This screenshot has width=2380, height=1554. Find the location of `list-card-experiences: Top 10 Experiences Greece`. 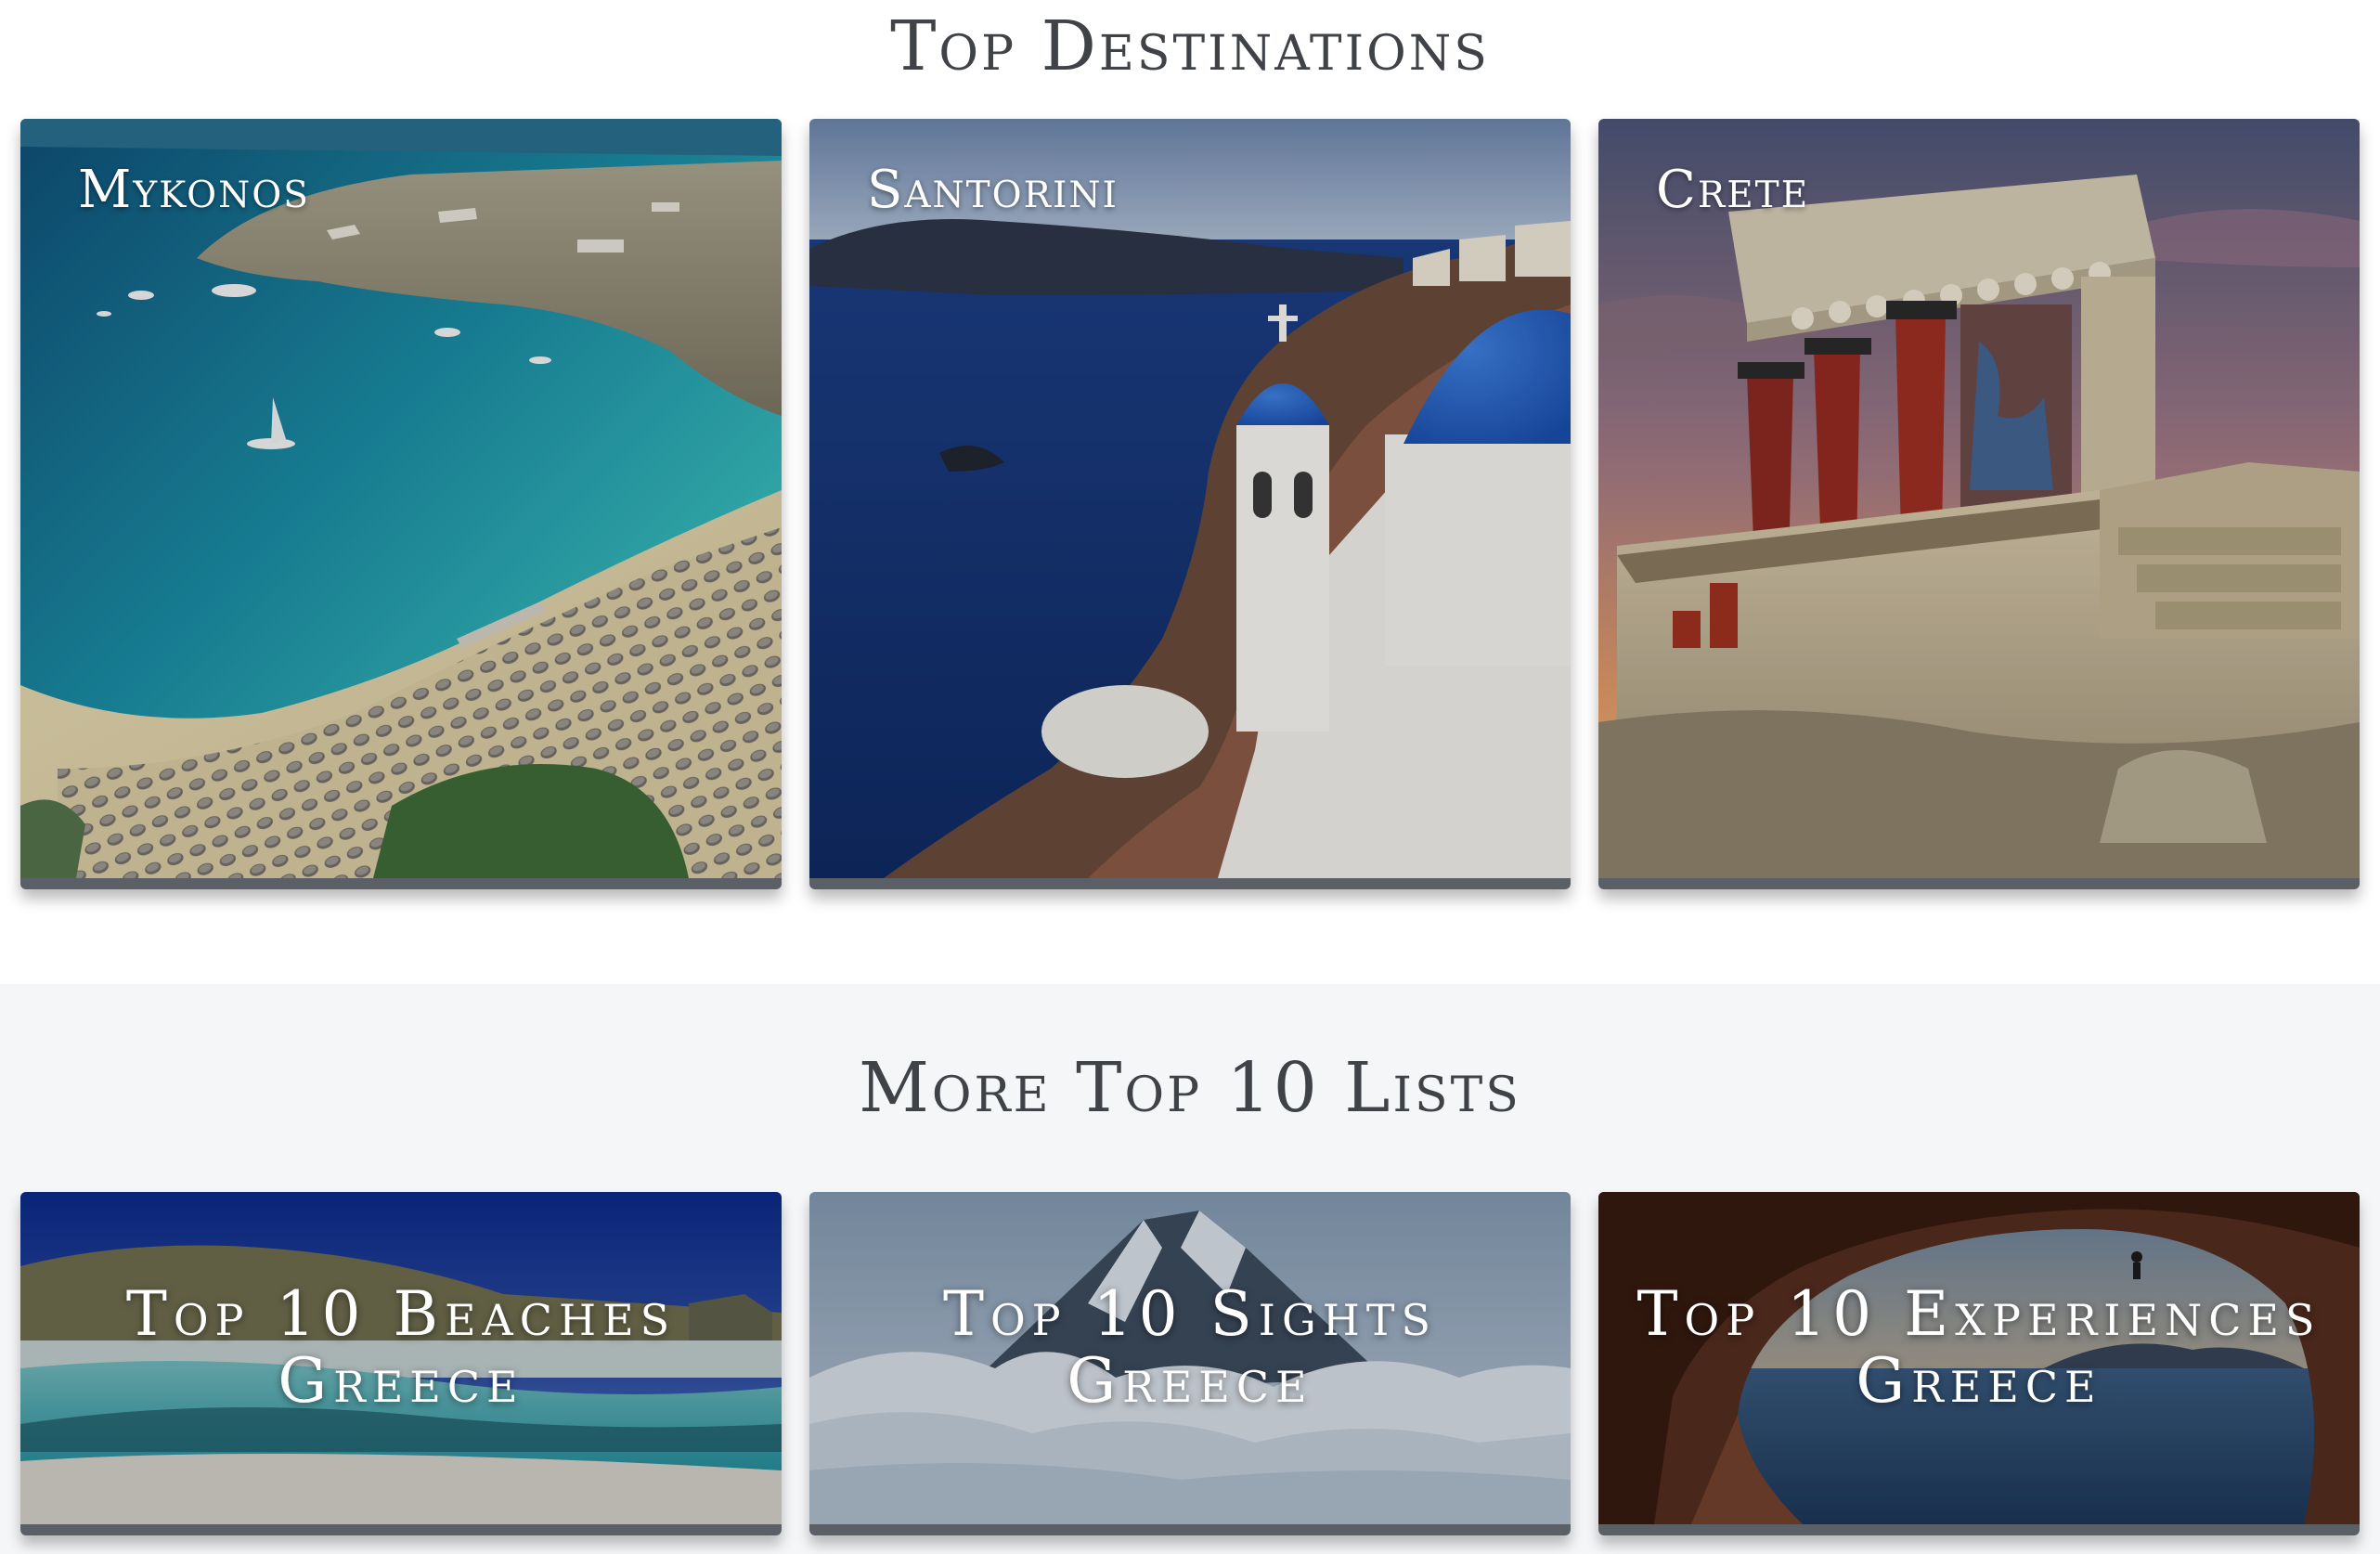

list-card-experiences: Top 10 Experiences Greece is located at coordinates (1979, 1363).